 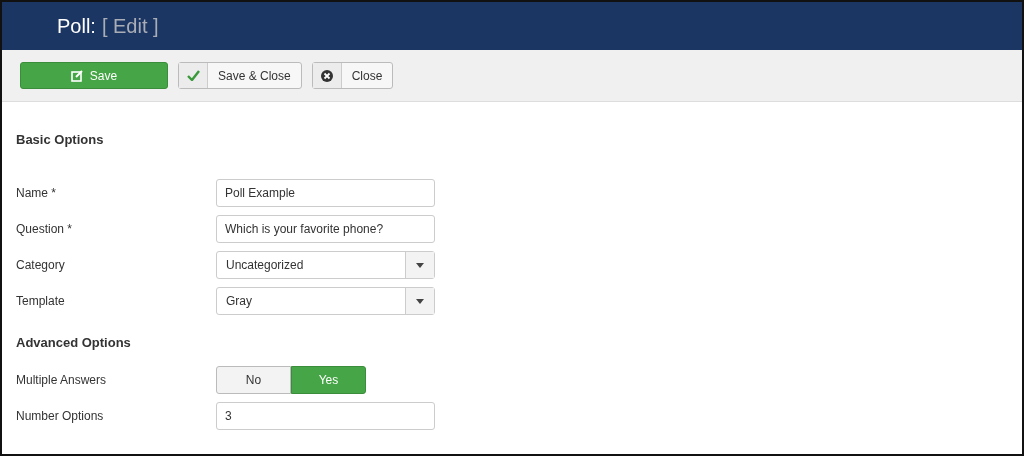 What do you see at coordinates (76, 26) in the screenshot?
I see `page-title: Poll:` at bounding box center [76, 26].